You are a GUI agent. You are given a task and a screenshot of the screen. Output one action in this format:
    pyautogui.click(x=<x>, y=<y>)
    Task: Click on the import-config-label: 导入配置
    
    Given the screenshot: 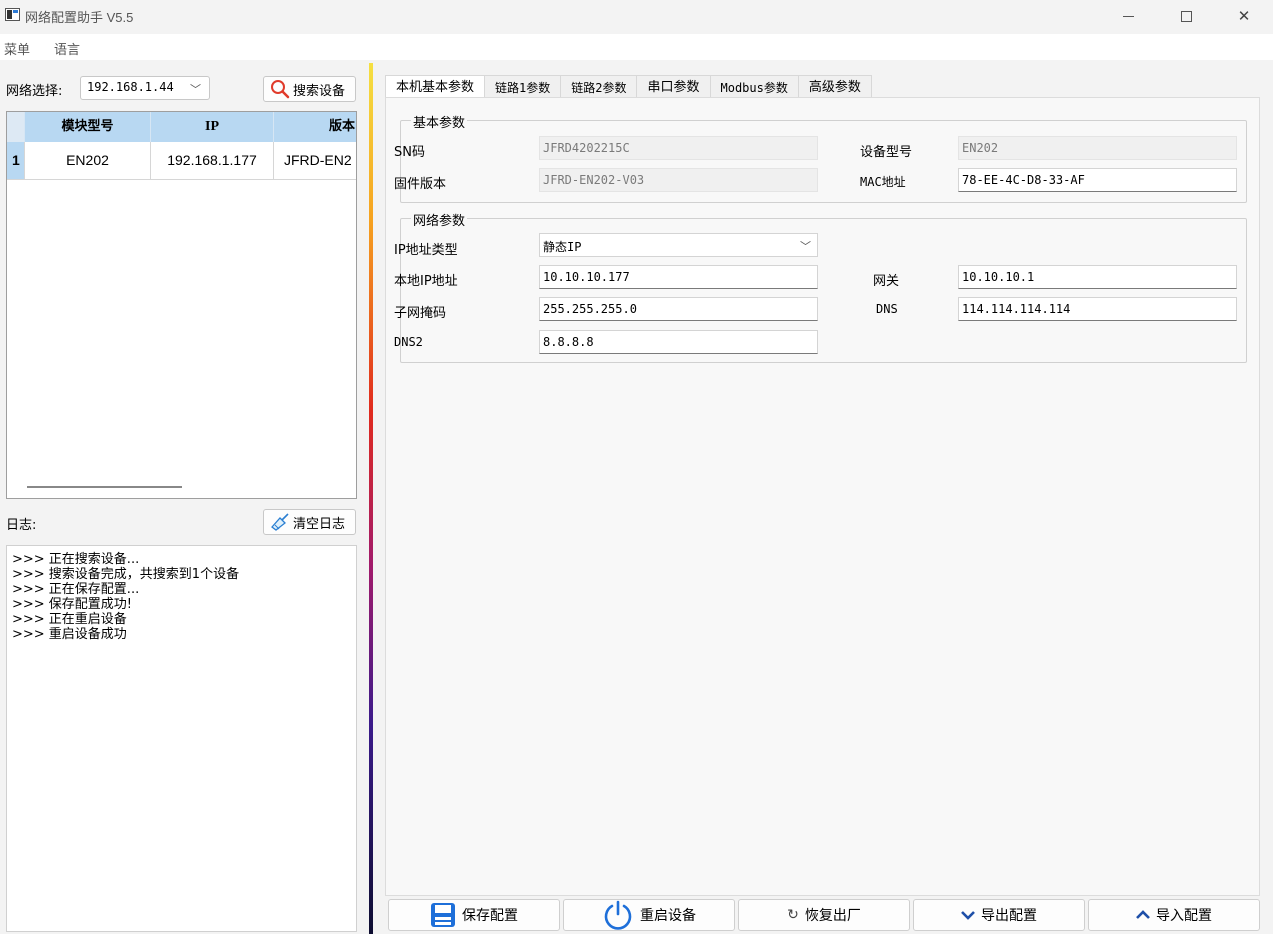 What is the action you would take?
    pyautogui.click(x=1184, y=916)
    